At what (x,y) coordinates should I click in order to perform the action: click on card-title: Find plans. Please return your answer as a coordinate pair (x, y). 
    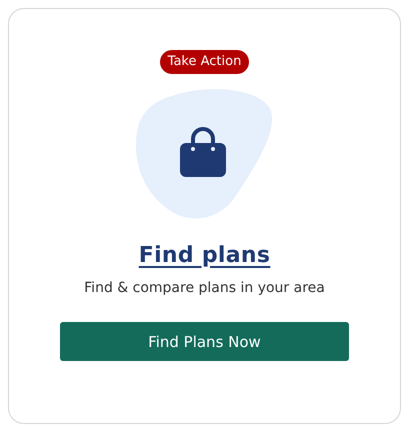
    Looking at the image, I should click on (204, 255).